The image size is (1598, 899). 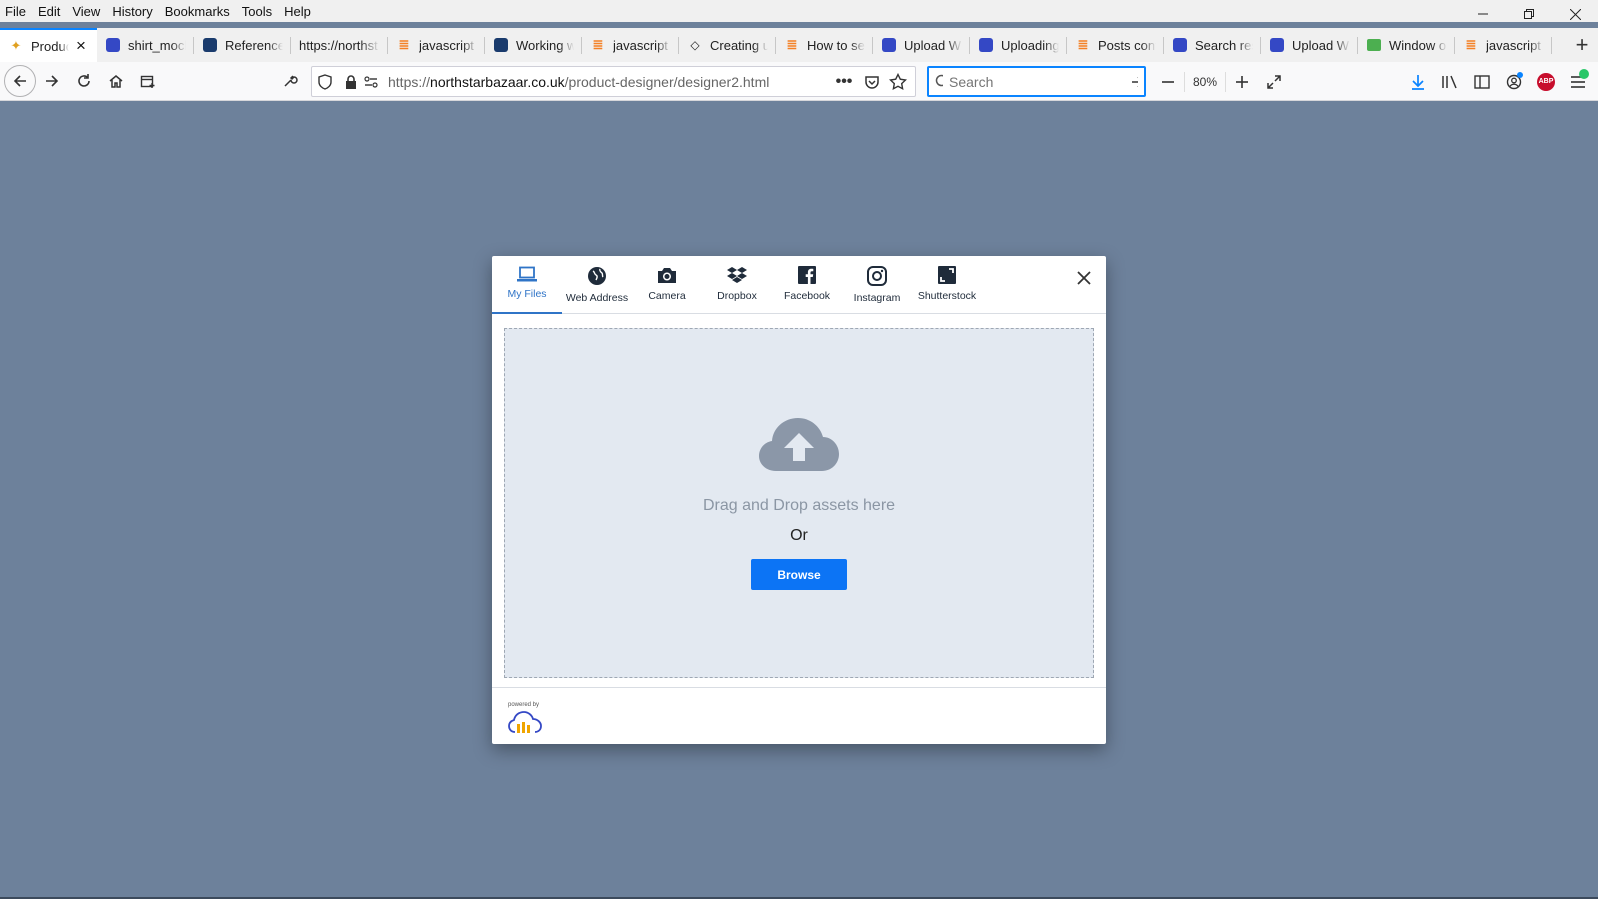 I want to click on pocket-icon, so click(x=872, y=82).